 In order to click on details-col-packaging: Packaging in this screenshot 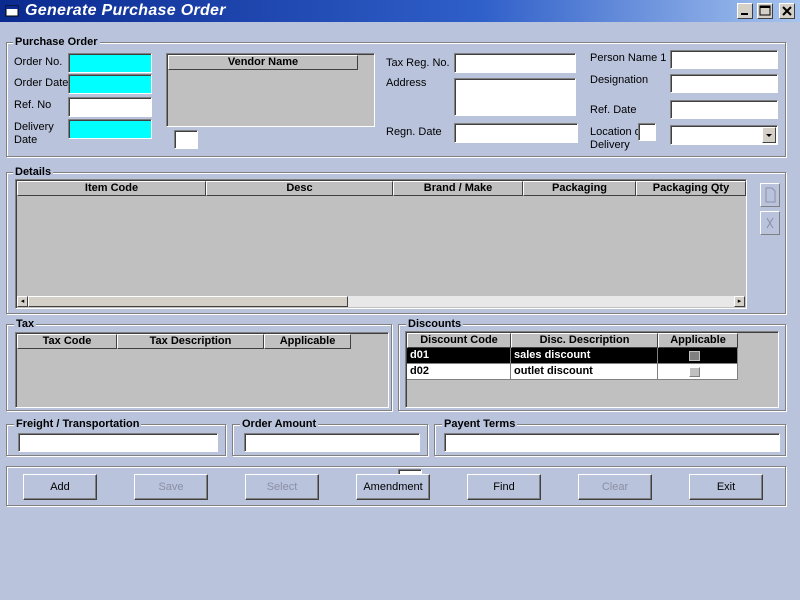, I will do `click(579, 188)`.